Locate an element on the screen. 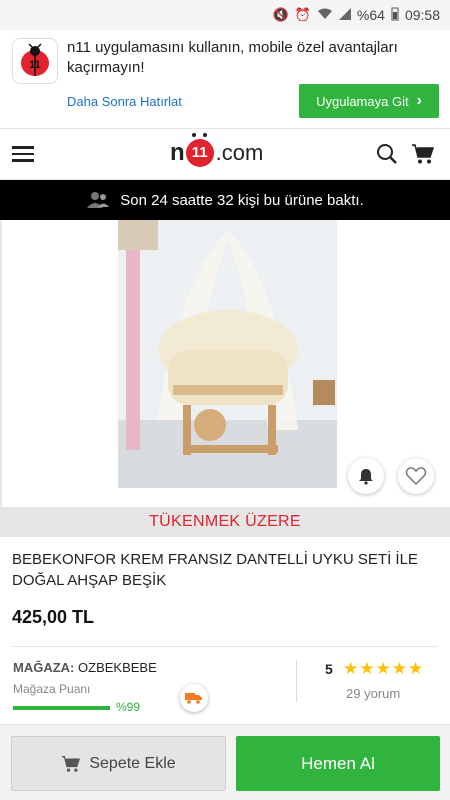 This screenshot has height=800, width=450. battery-icon is located at coordinates (395, 15).